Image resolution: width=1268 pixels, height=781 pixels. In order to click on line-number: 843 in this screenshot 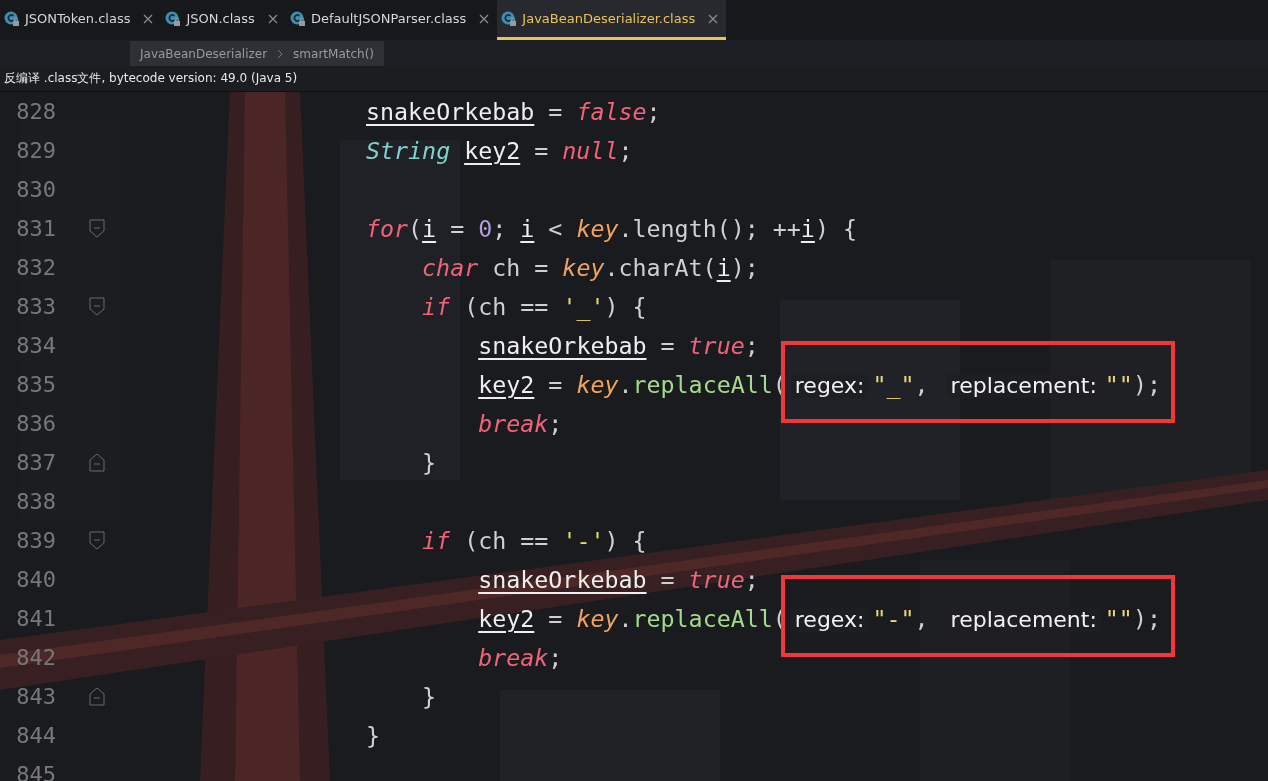, I will do `click(35, 696)`.